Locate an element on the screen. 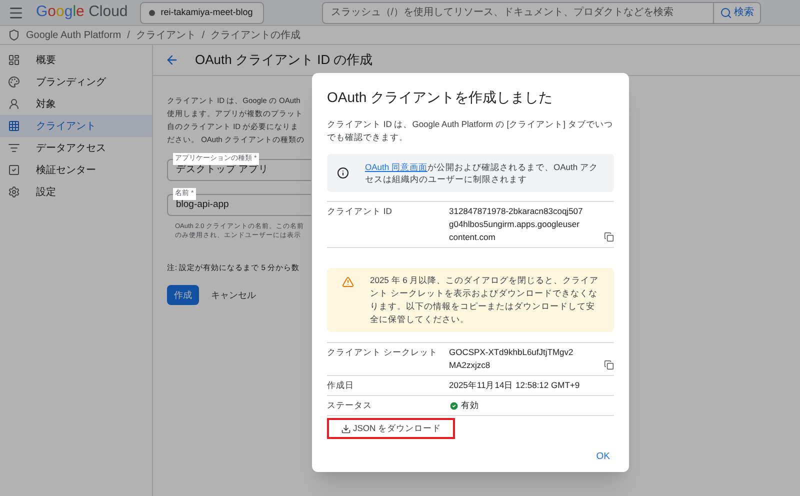  search-icon is located at coordinates (726, 12).